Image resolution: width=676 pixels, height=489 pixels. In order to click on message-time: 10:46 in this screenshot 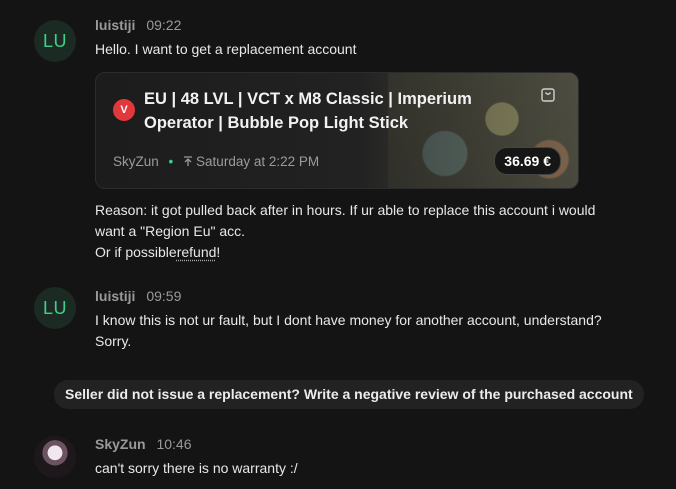, I will do `click(174, 444)`.